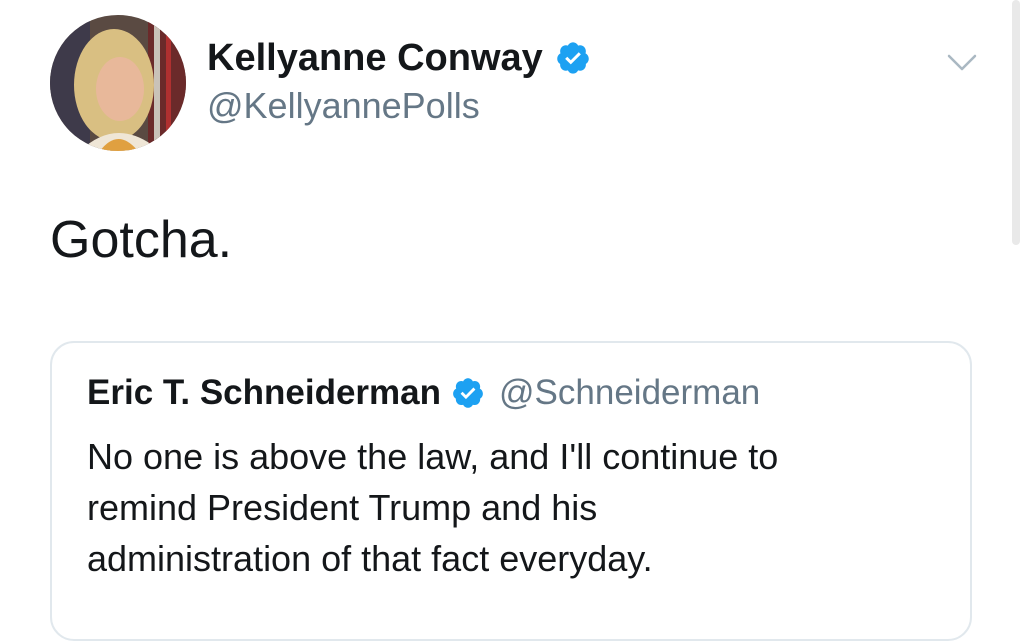 This screenshot has height=641, width=1024. I want to click on quoted-tweet-header: Eric T. Schneiderman @Schneiderman, so click(423, 393).